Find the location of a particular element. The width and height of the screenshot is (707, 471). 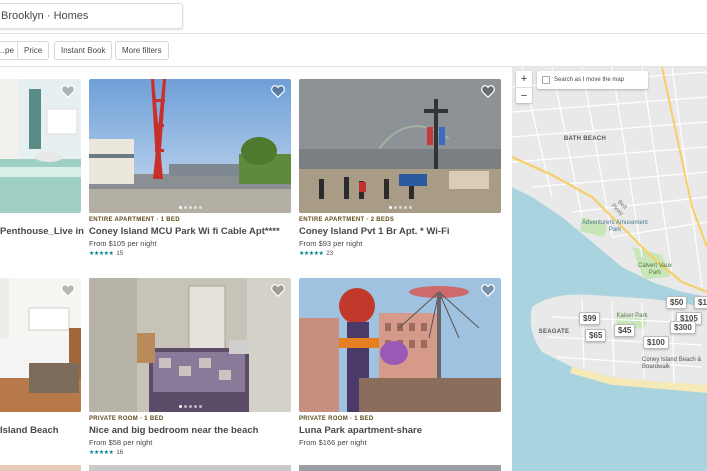

listing-price: From $58 per night is located at coordinates (121, 442).